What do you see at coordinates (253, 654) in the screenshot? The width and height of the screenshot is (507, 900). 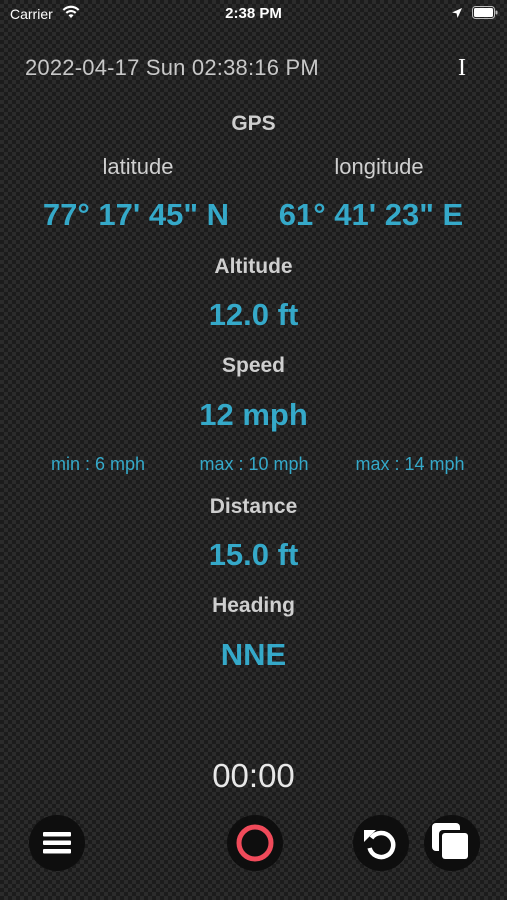 I see `heading-value: NNE` at bounding box center [253, 654].